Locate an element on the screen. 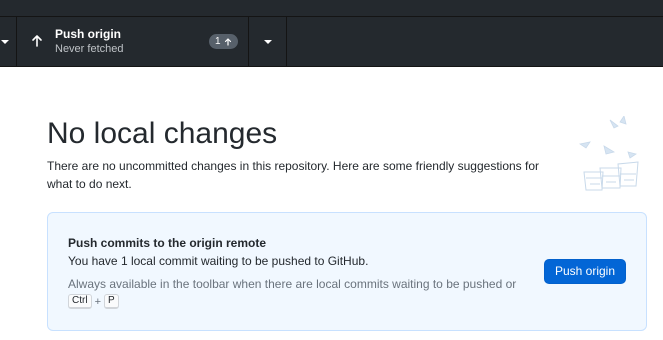 Image resolution: width=663 pixels, height=340 pixels. shortcut-plus: + is located at coordinates (97, 301).